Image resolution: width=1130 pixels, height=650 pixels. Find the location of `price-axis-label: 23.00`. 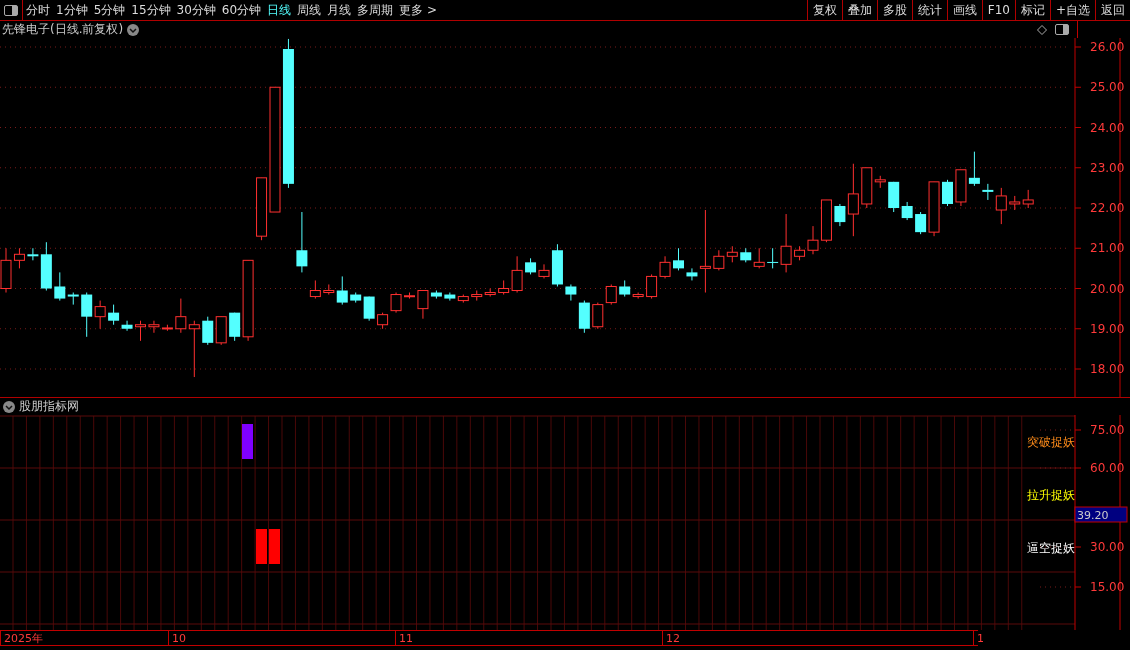

price-axis-label: 23.00 is located at coordinates (1107, 167).